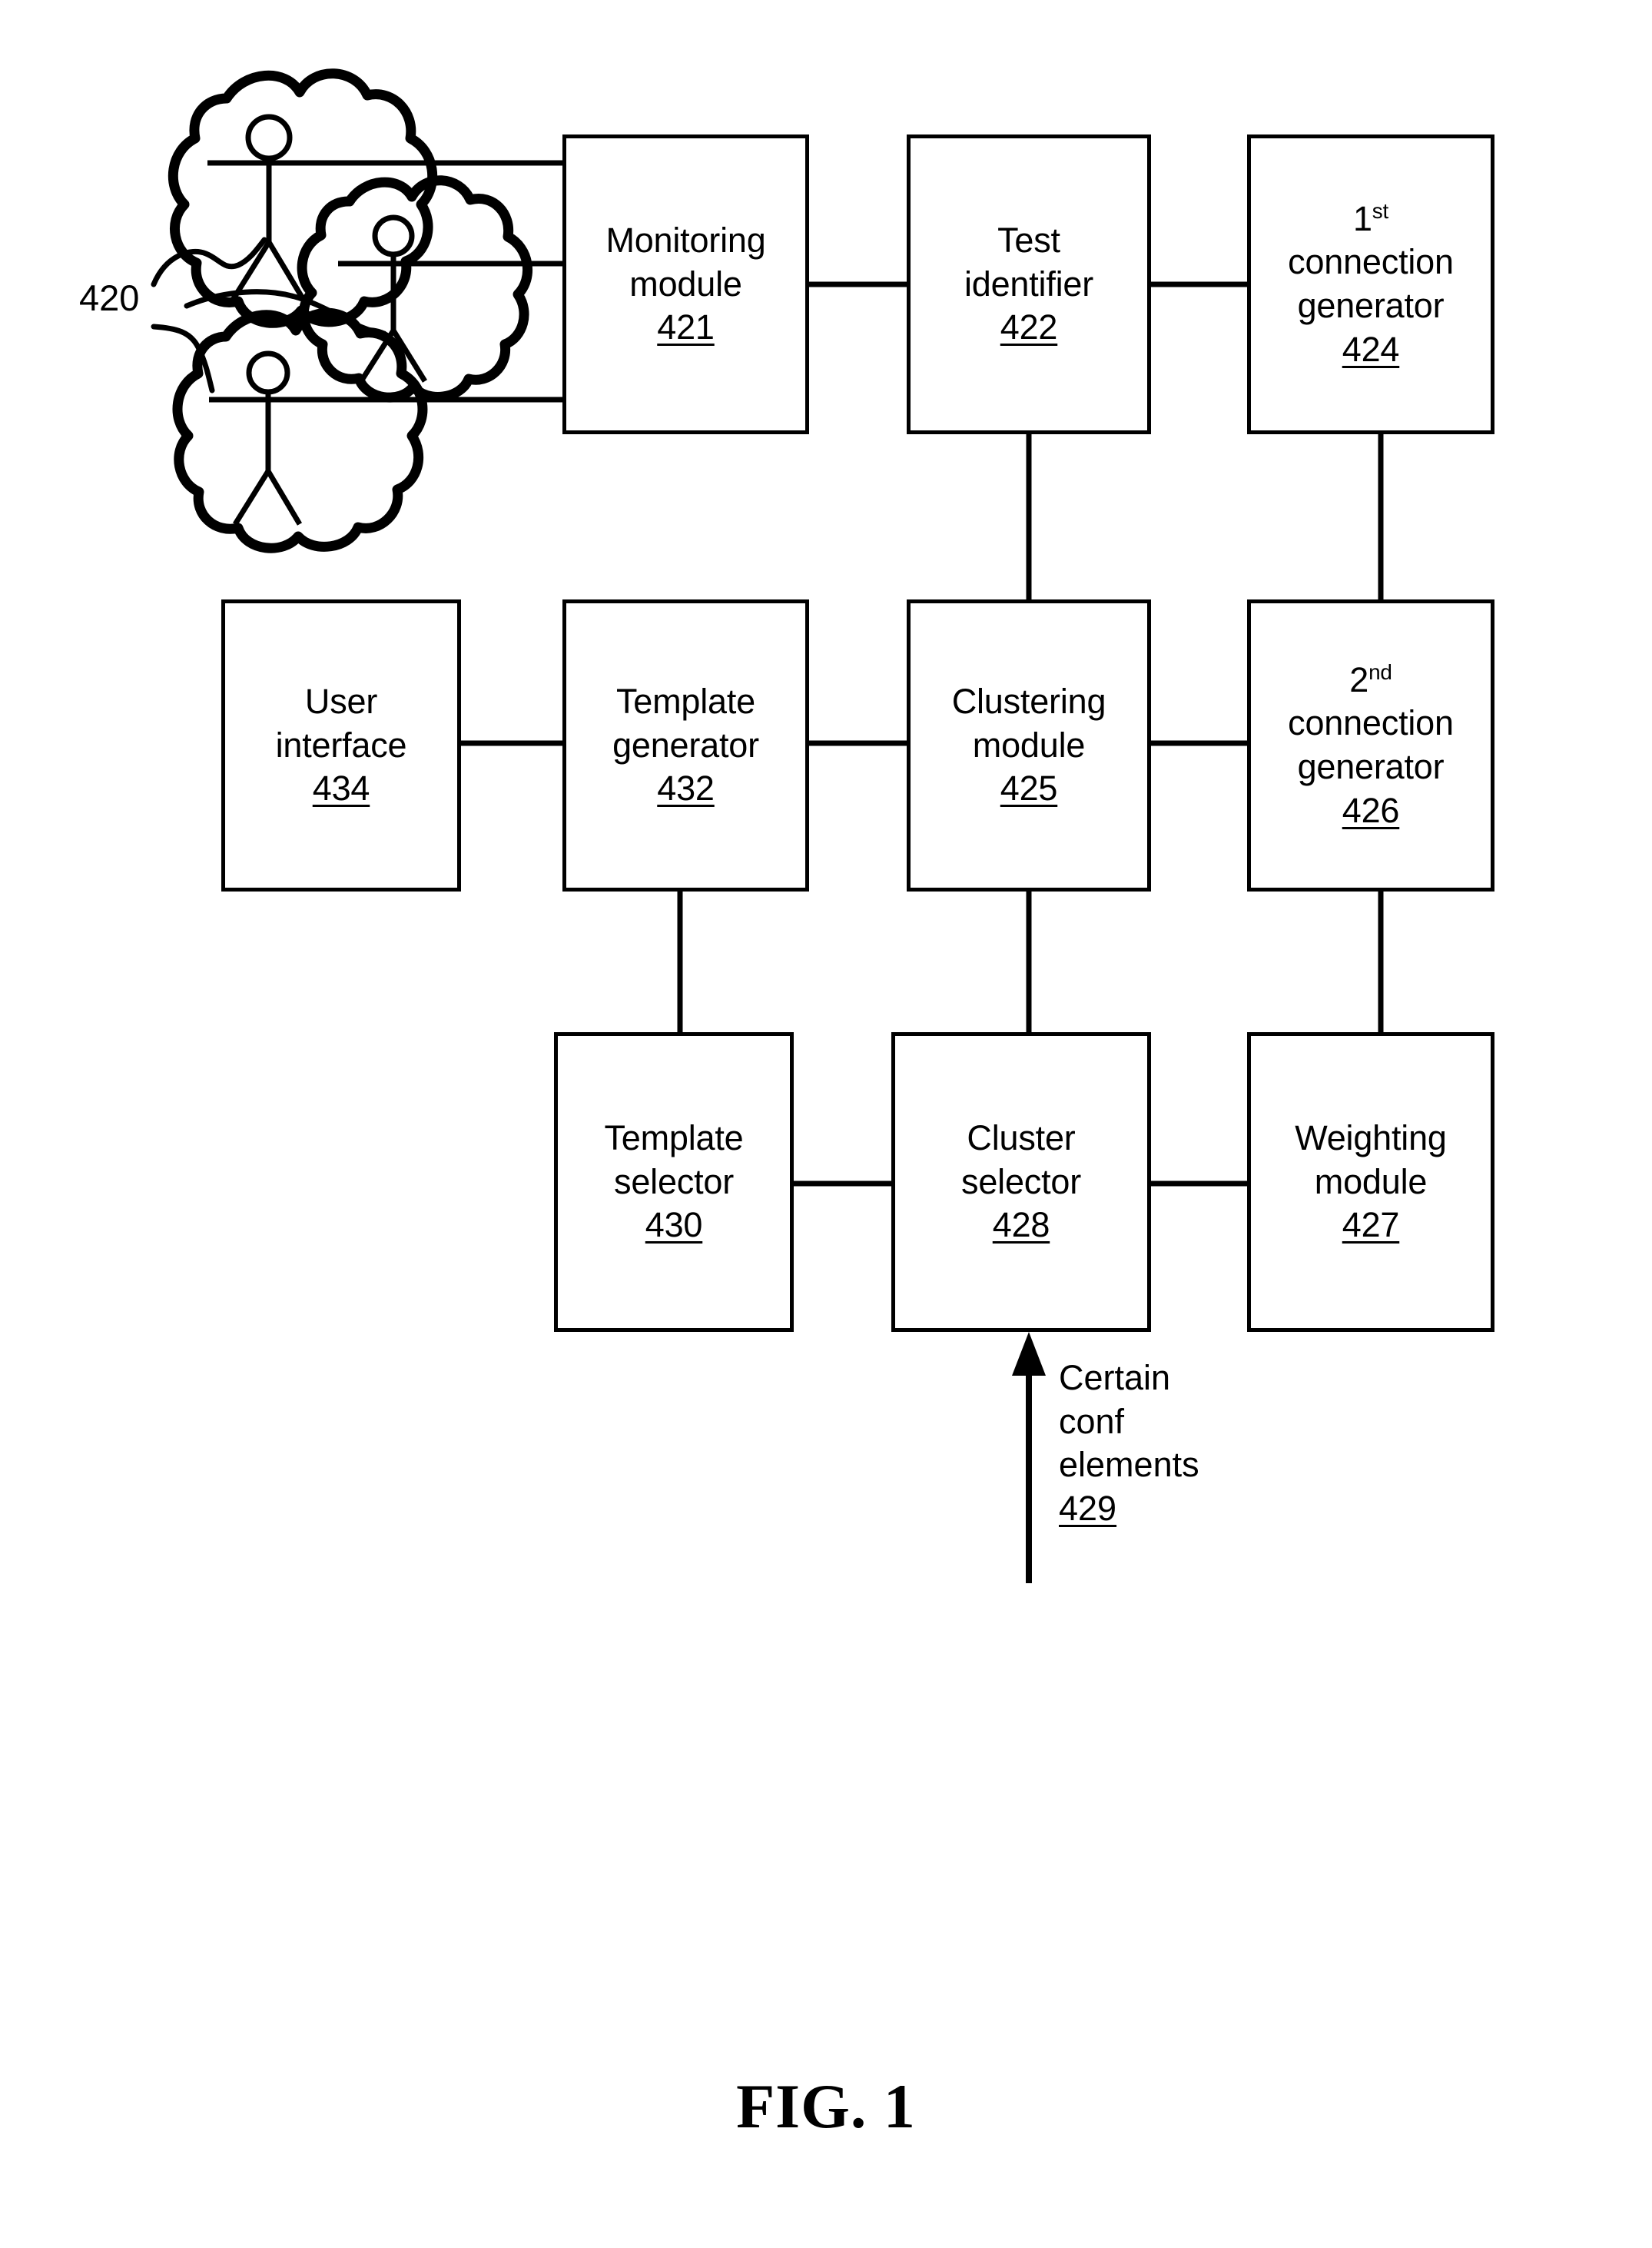 Image resolution: width=1652 pixels, height=2248 pixels. What do you see at coordinates (1029, 1457) in the screenshot?
I see `conf-elements-input-arrow` at bounding box center [1029, 1457].